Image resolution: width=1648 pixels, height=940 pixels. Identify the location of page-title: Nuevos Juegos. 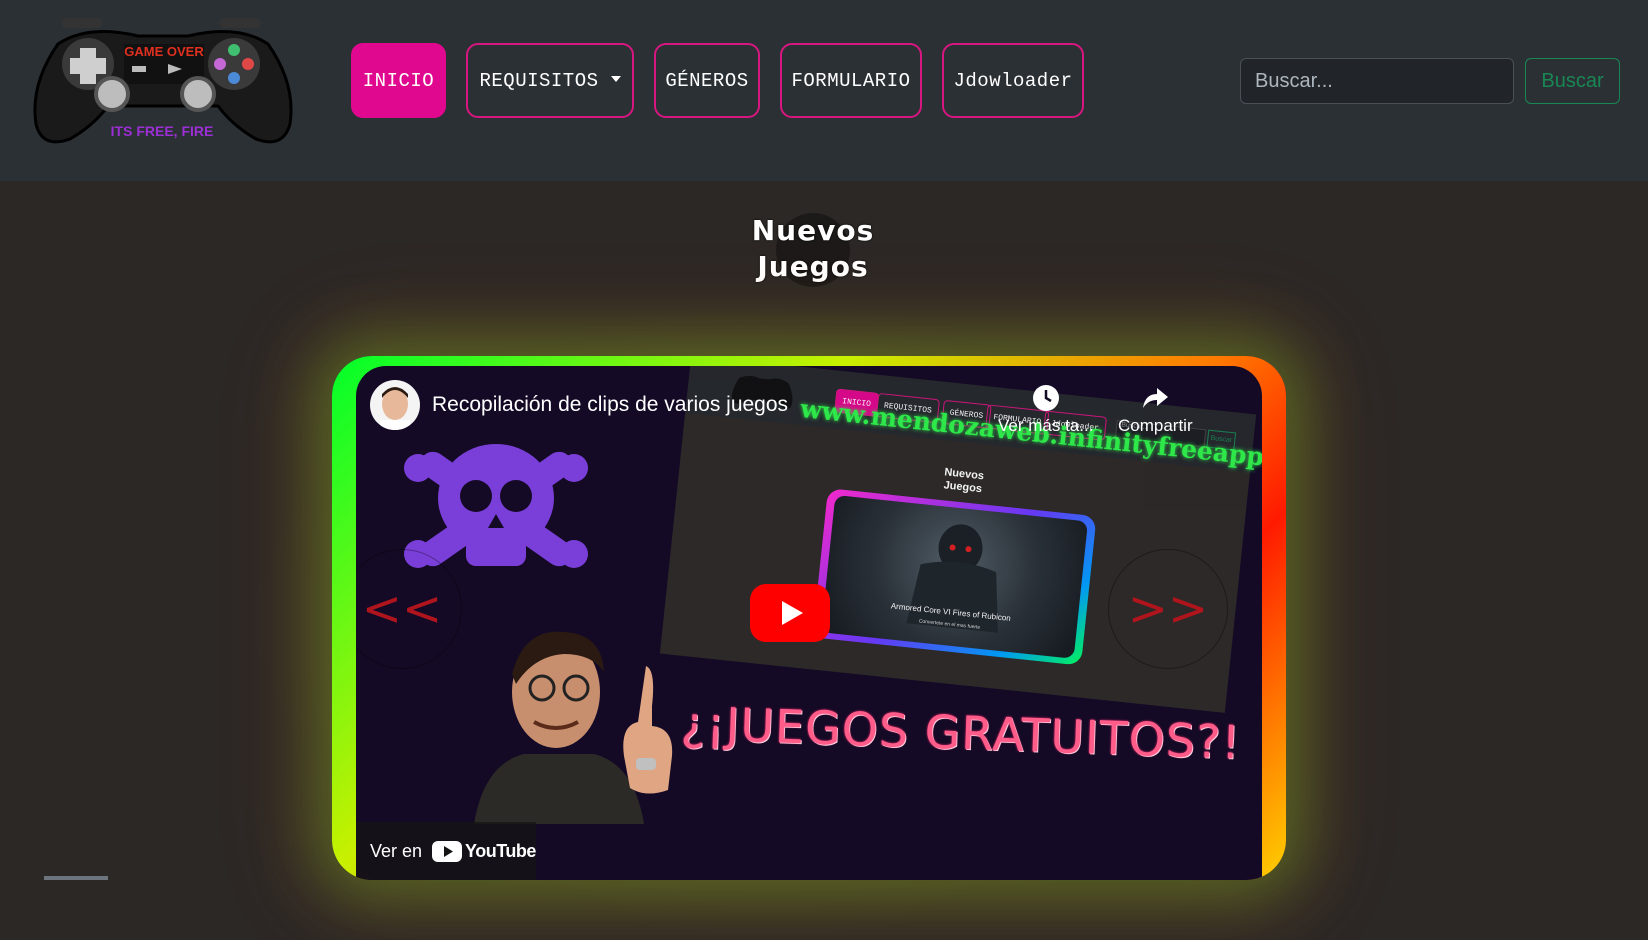
(813, 249).